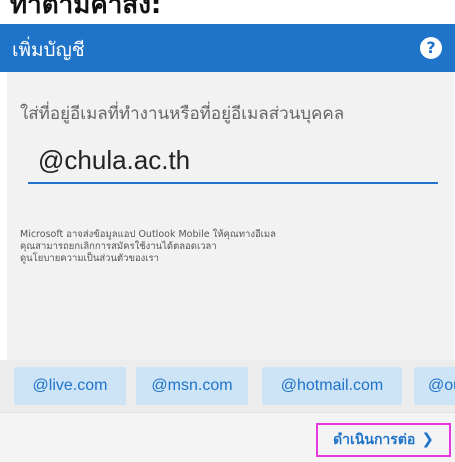  Describe the element at coordinates (374, 440) in the screenshot. I see `continue-label: ดำเนินการต่อ` at that location.